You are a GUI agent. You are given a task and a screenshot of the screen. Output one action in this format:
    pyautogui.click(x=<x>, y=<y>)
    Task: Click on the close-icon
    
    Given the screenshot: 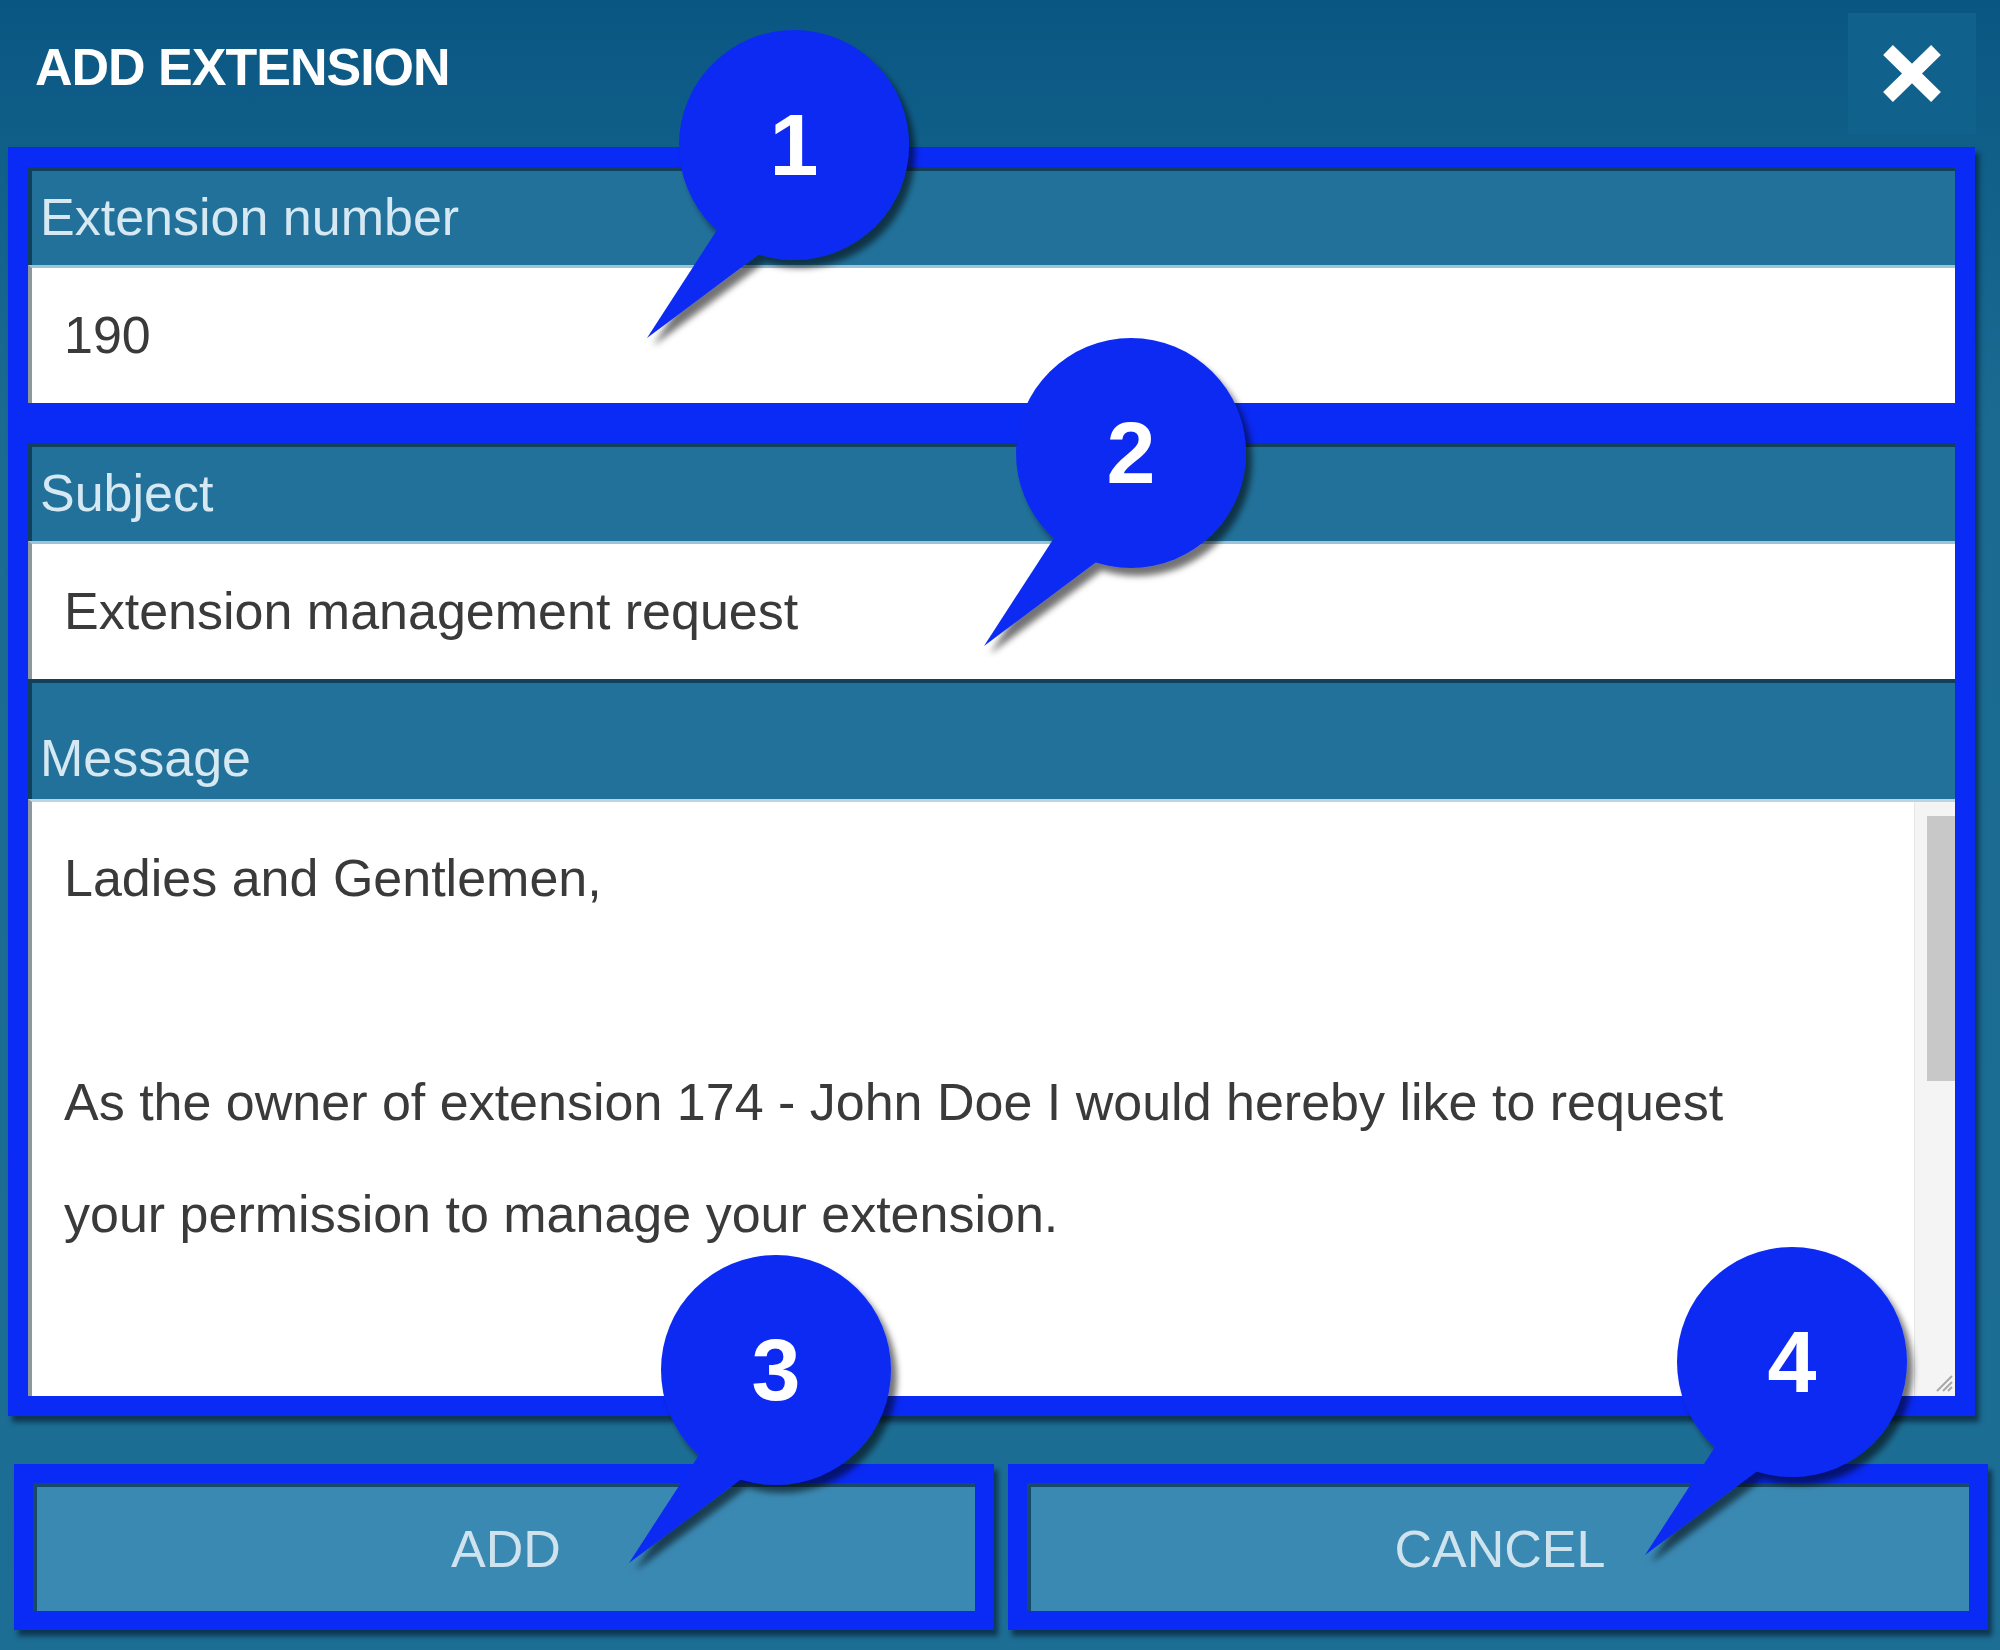 What is the action you would take?
    pyautogui.click(x=1912, y=73)
    